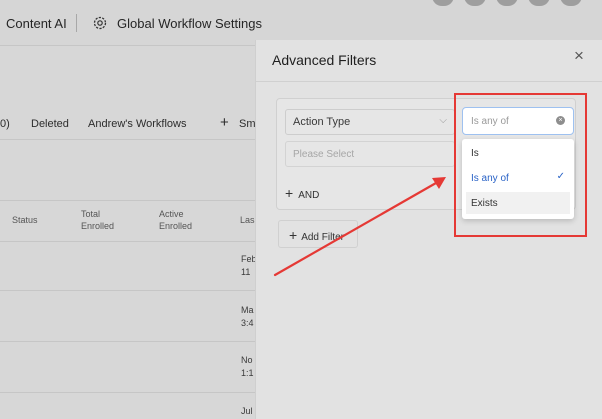  What do you see at coordinates (324, 60) in the screenshot?
I see `drawer-title: Advanced Filters` at bounding box center [324, 60].